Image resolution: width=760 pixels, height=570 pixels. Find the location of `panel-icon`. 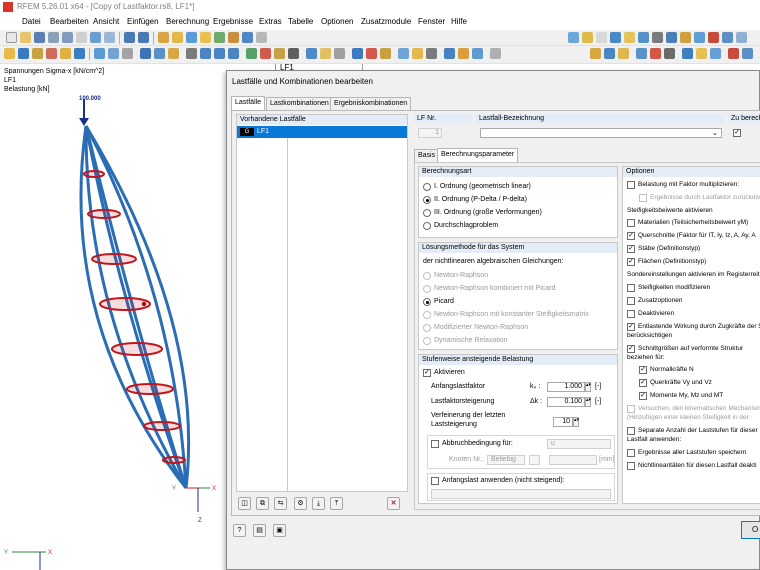

panel-icon is located at coordinates (643, 37).